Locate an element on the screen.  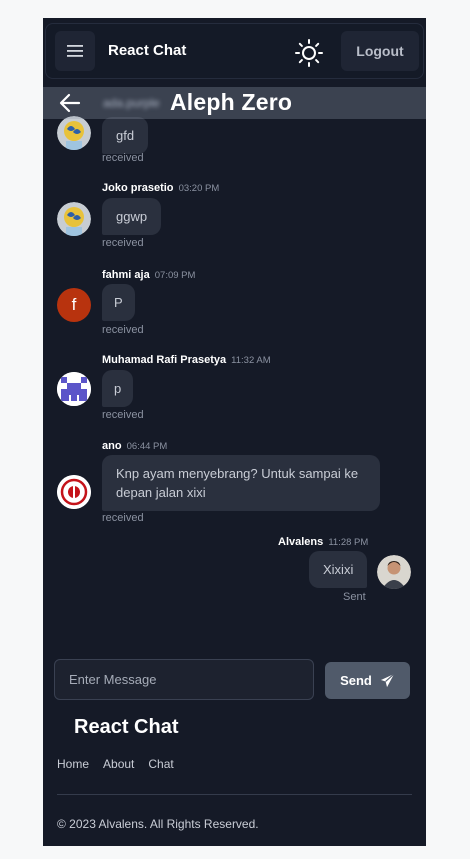
message-sender: fahmi aja 07:09 PM is located at coordinates (148, 275).